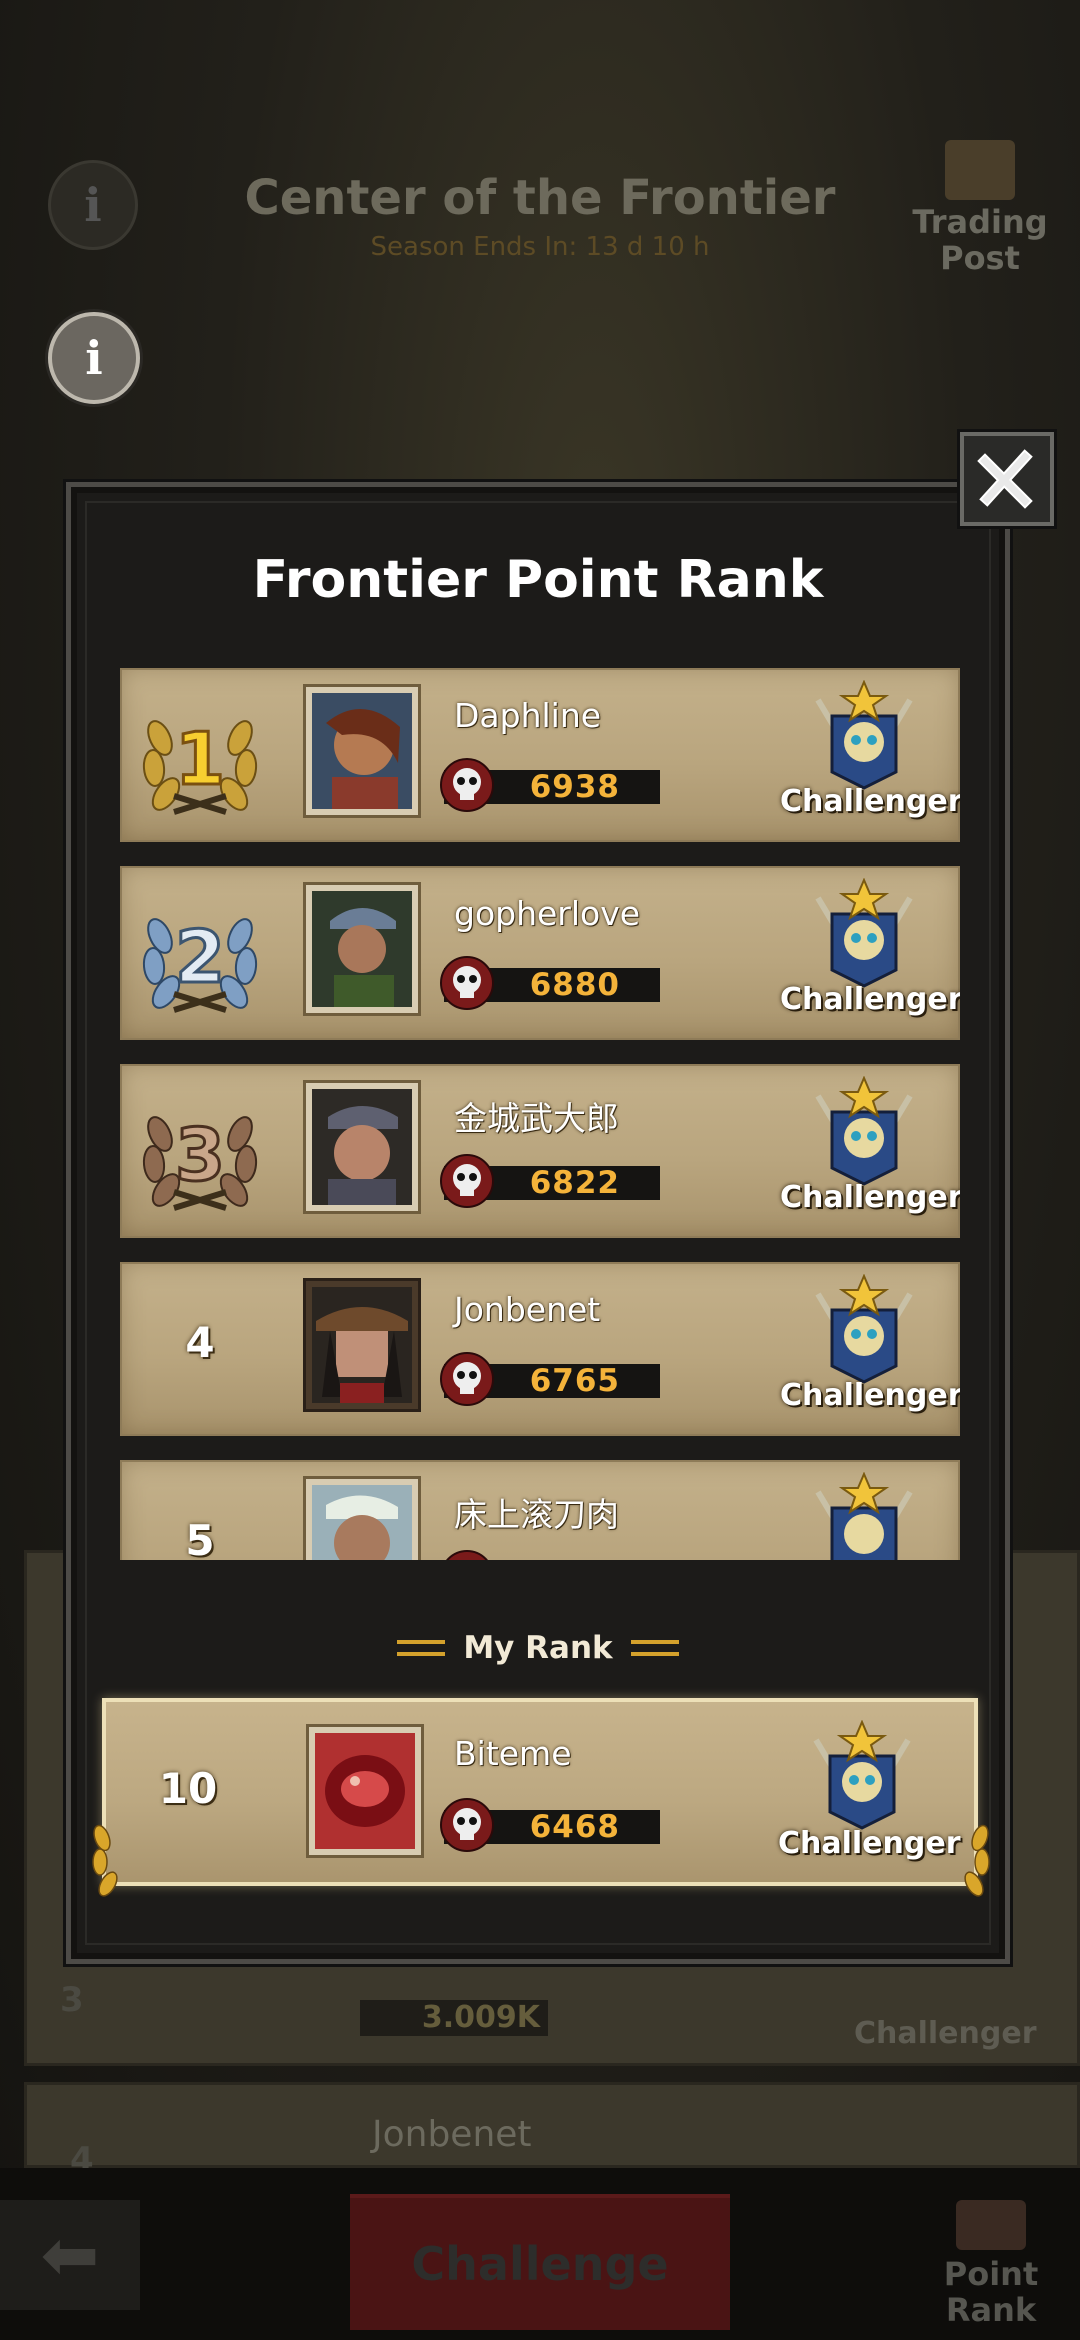  Describe the element at coordinates (574, 787) in the screenshot. I see `points-value: 6938` at that location.